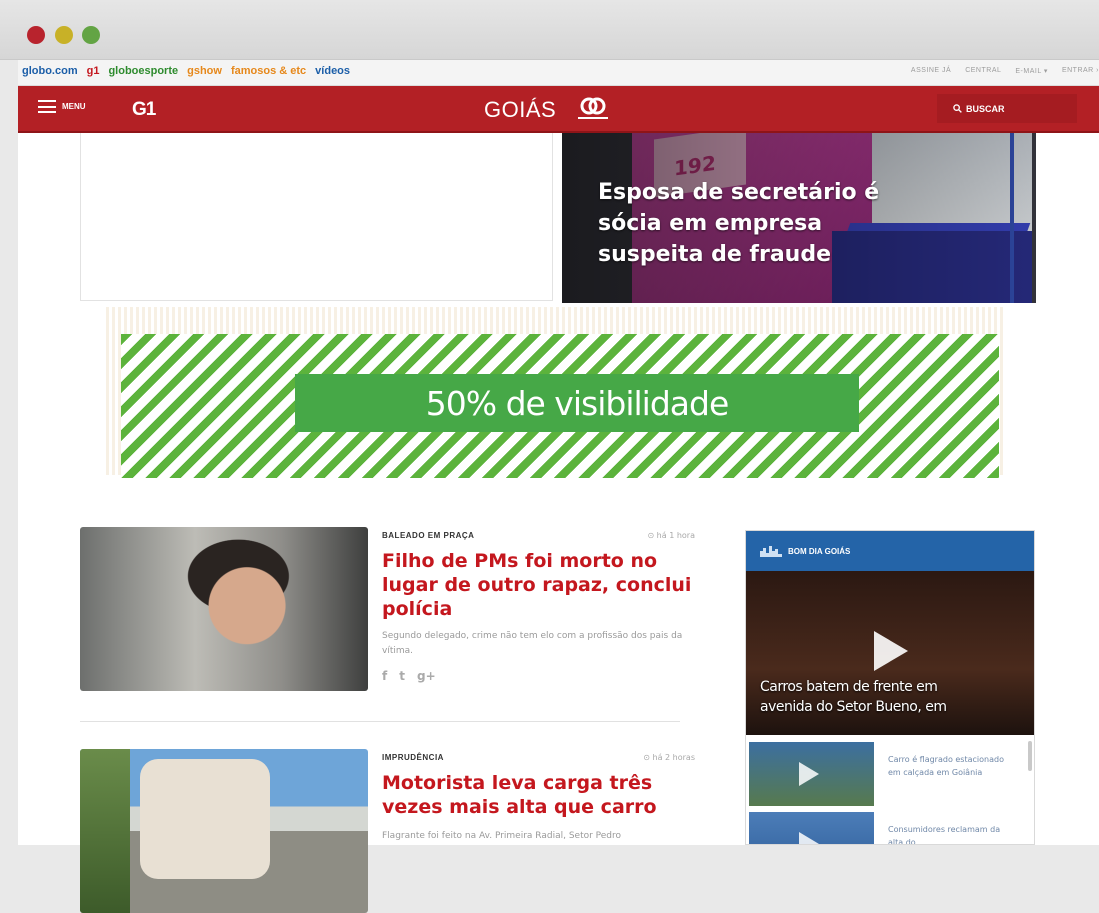  Describe the element at coordinates (64, 35) in the screenshot. I see `minimize-window-button` at that location.